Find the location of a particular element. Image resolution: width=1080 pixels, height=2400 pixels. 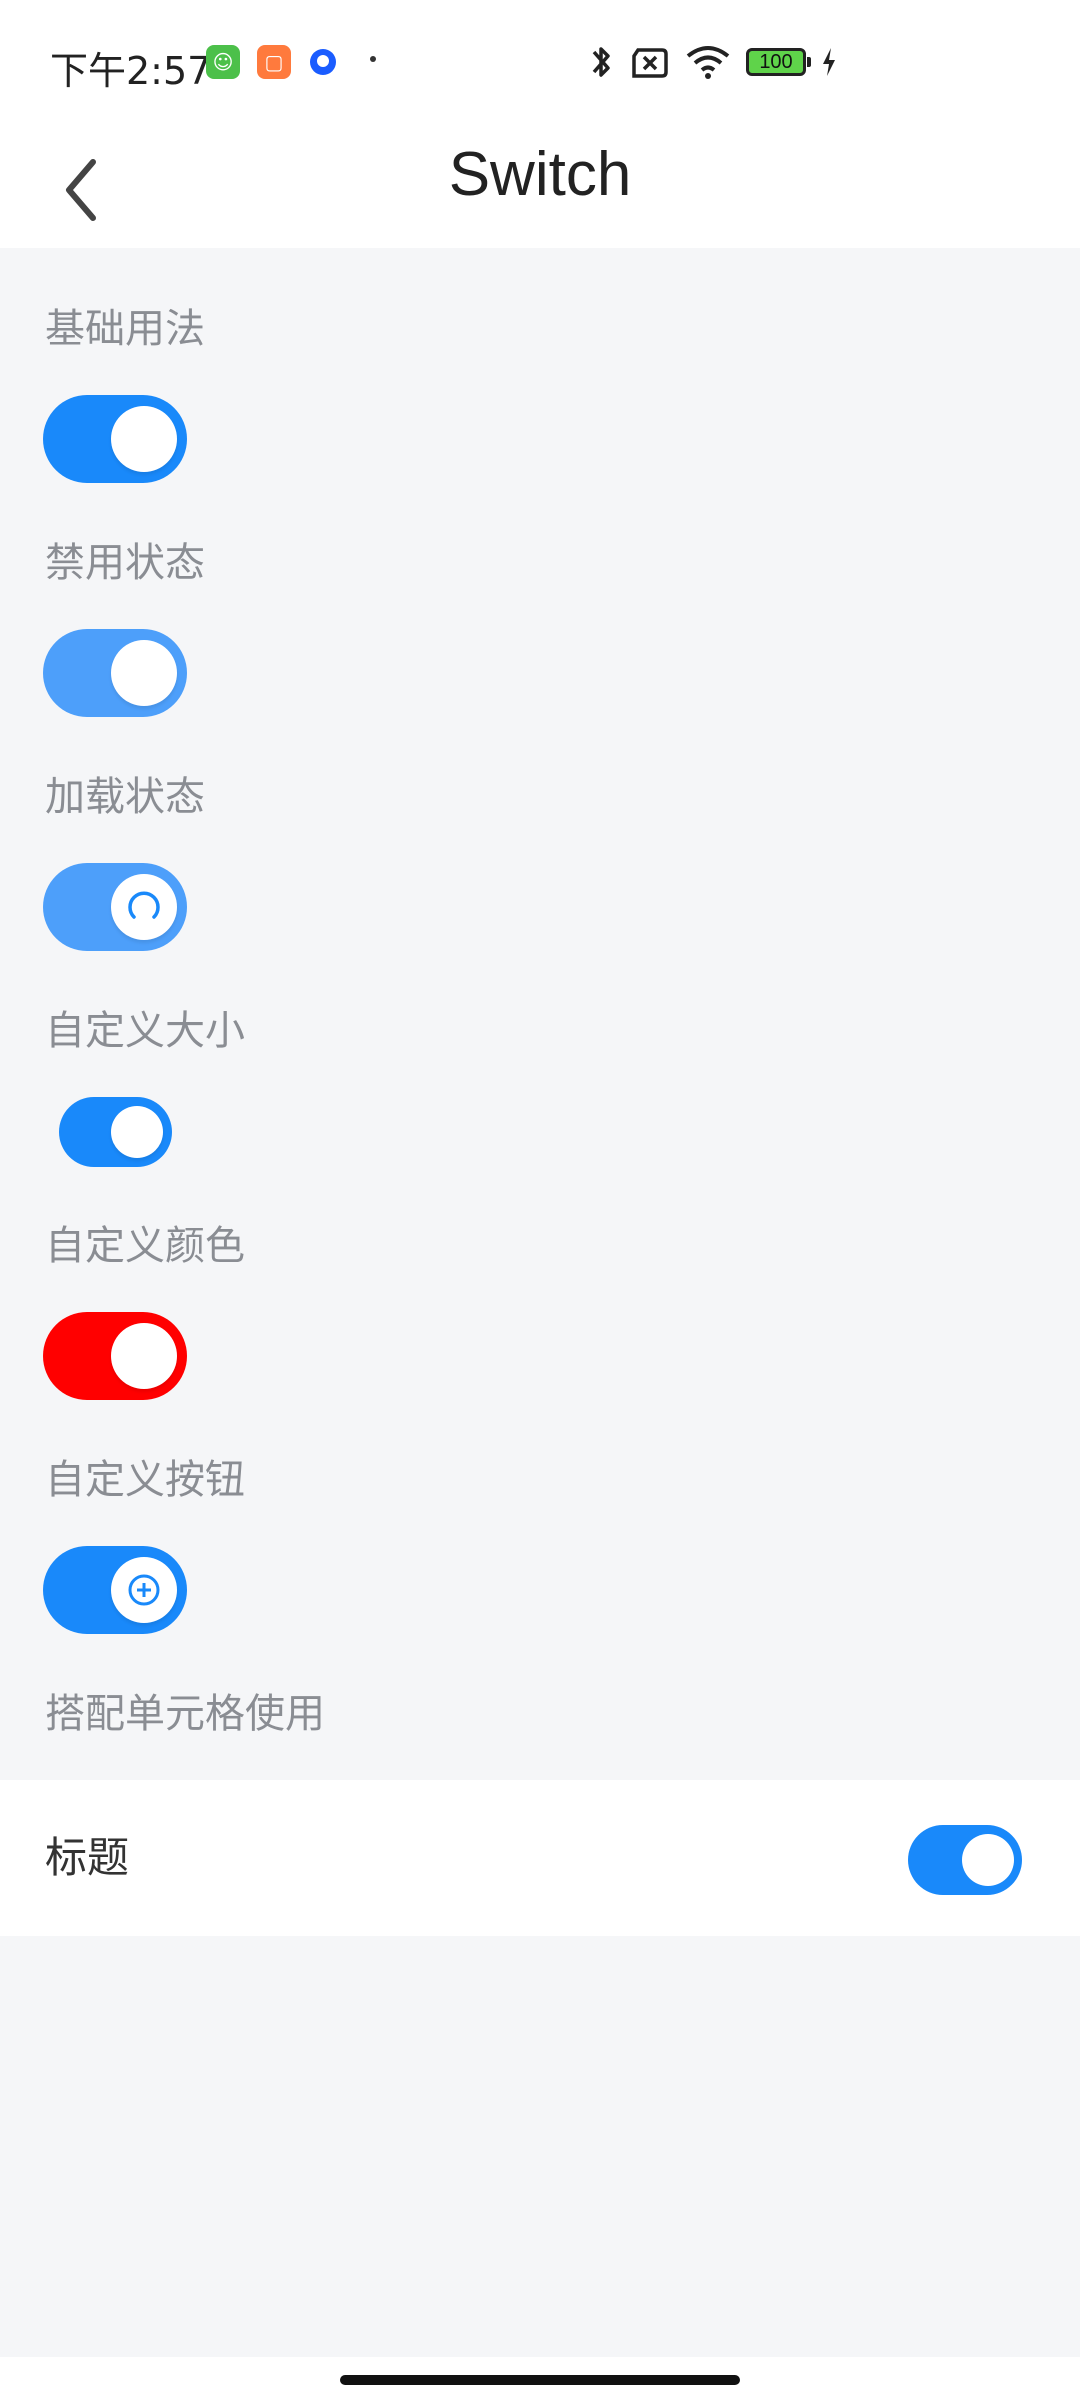

sim-x-icon is located at coordinates (650, 63).